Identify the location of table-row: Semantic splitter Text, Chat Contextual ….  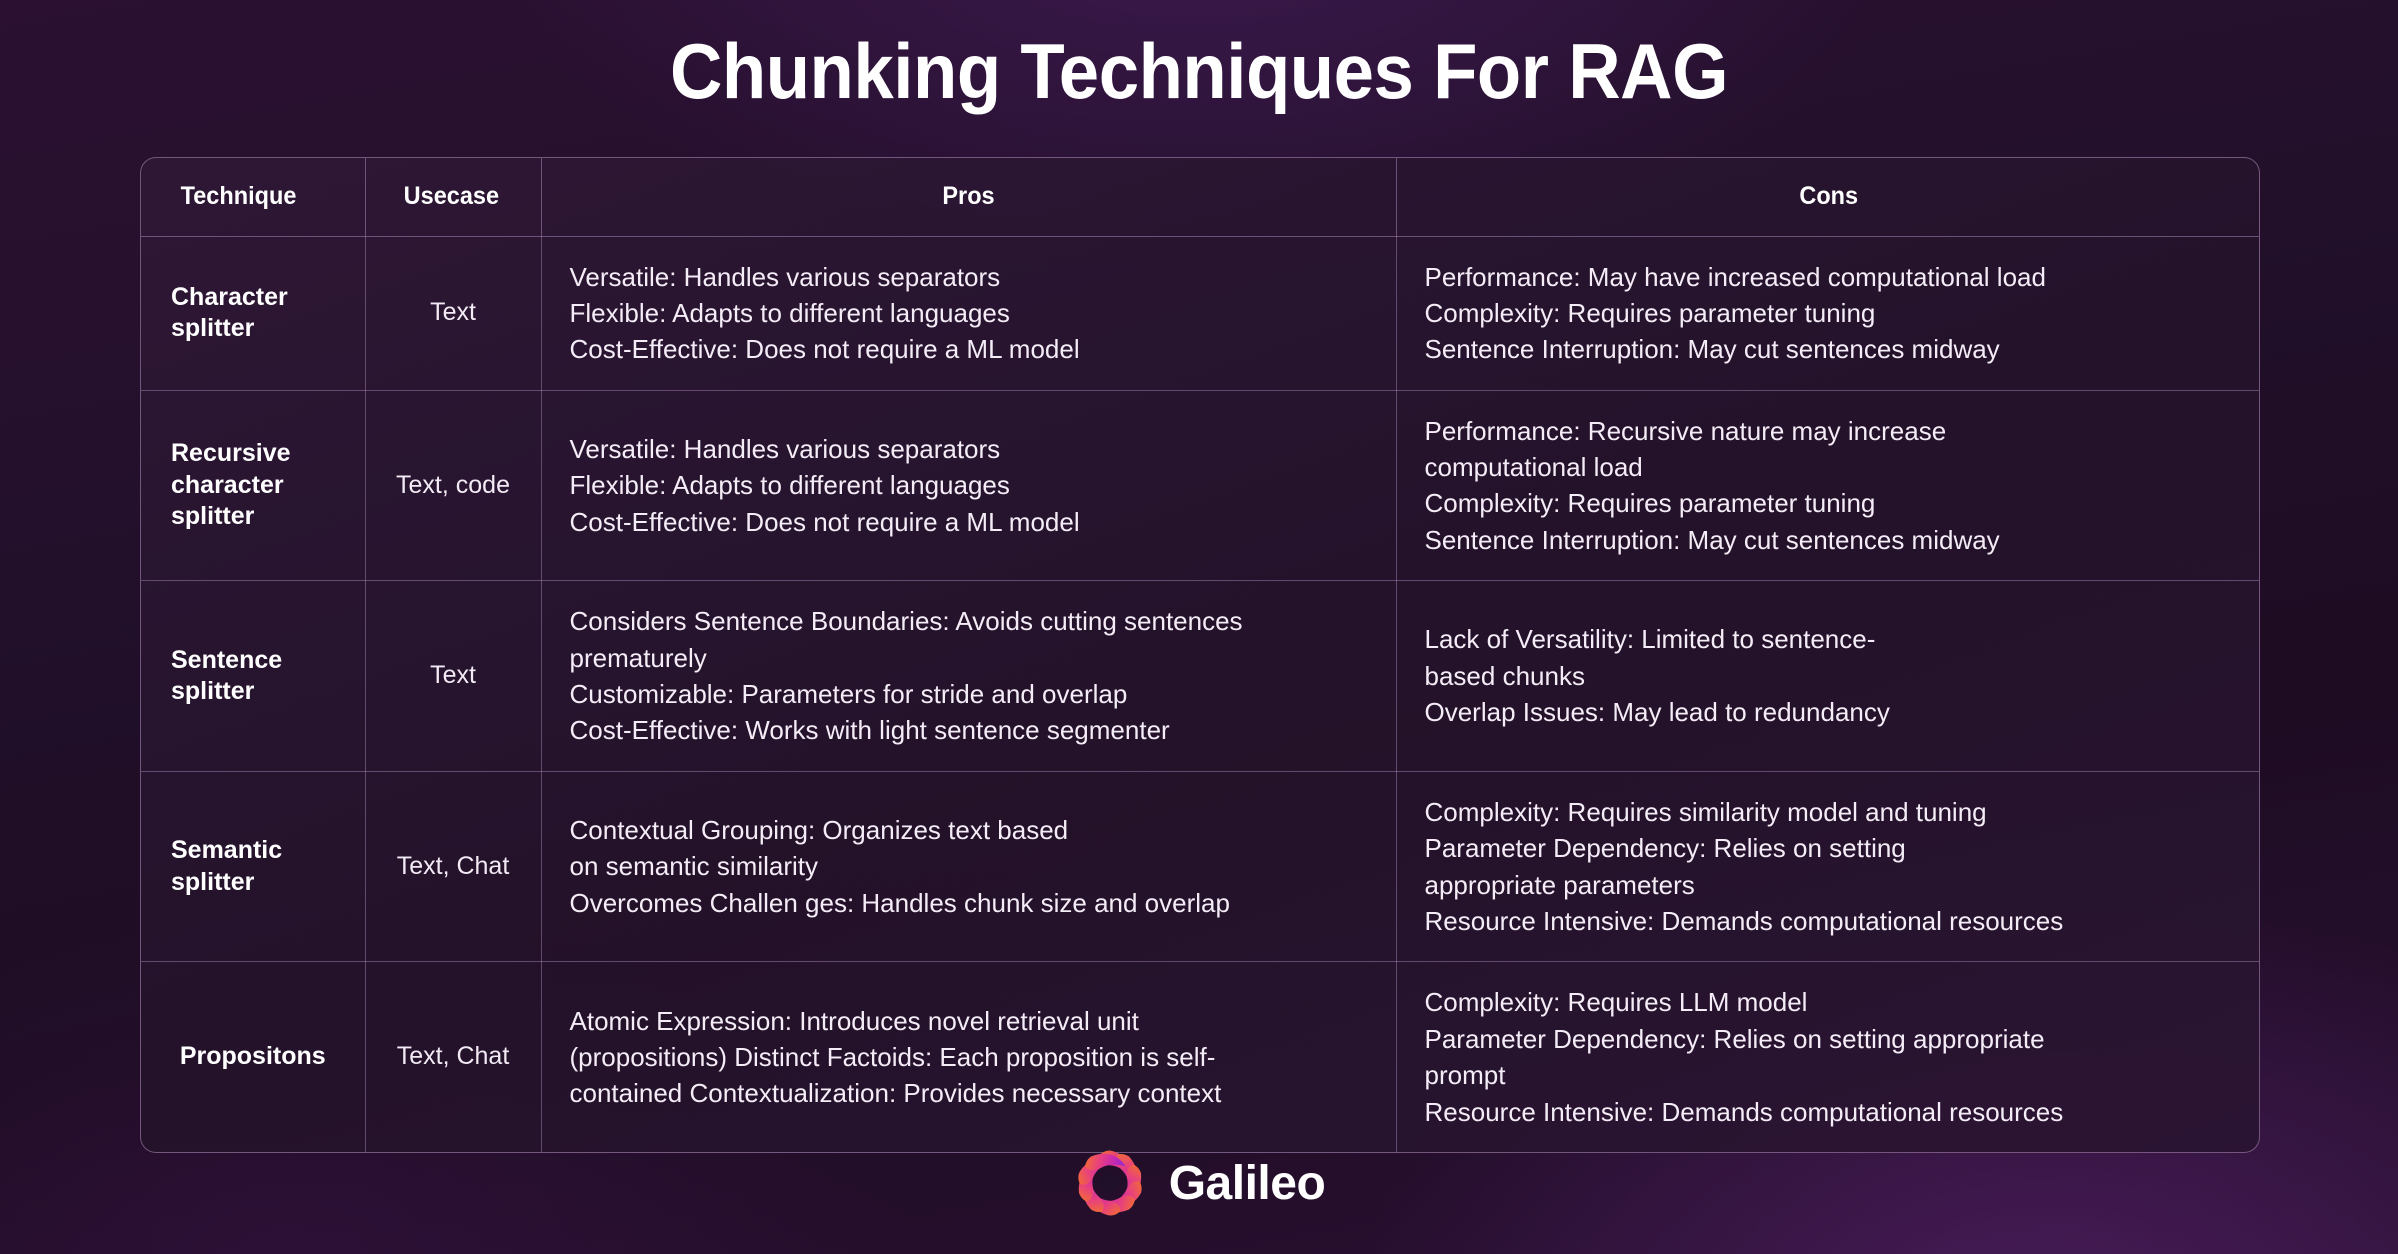
(1200, 867).